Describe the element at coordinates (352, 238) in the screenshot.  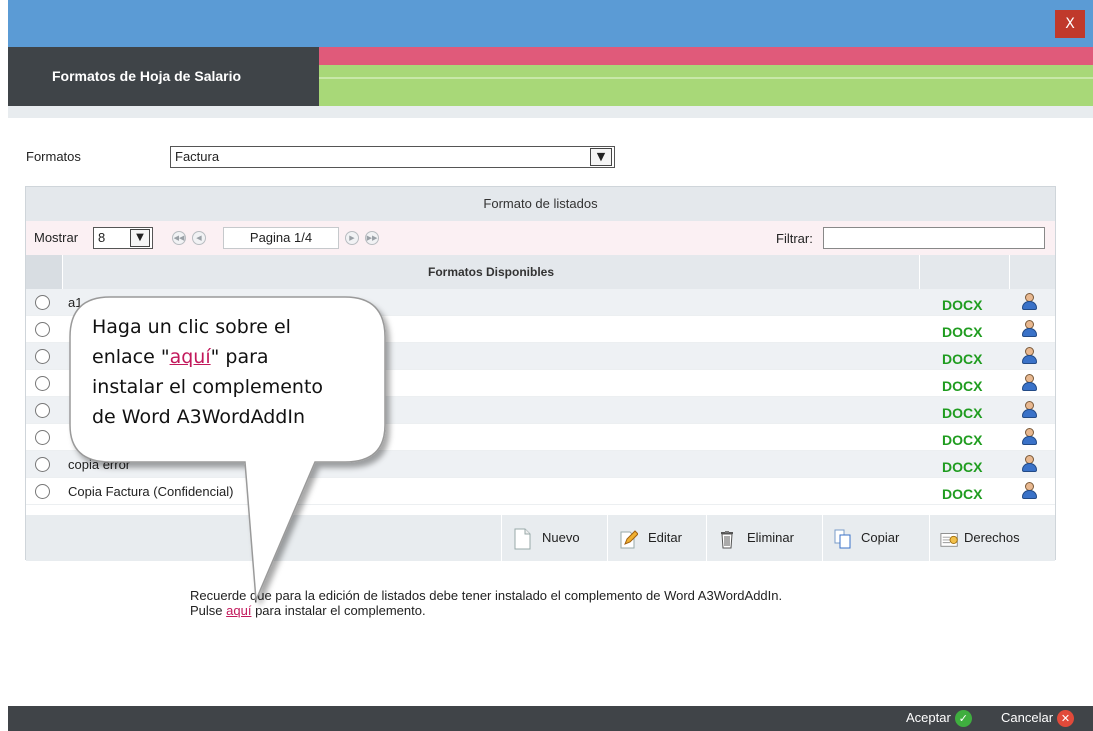
I see `next-page-icon: ▶` at that location.